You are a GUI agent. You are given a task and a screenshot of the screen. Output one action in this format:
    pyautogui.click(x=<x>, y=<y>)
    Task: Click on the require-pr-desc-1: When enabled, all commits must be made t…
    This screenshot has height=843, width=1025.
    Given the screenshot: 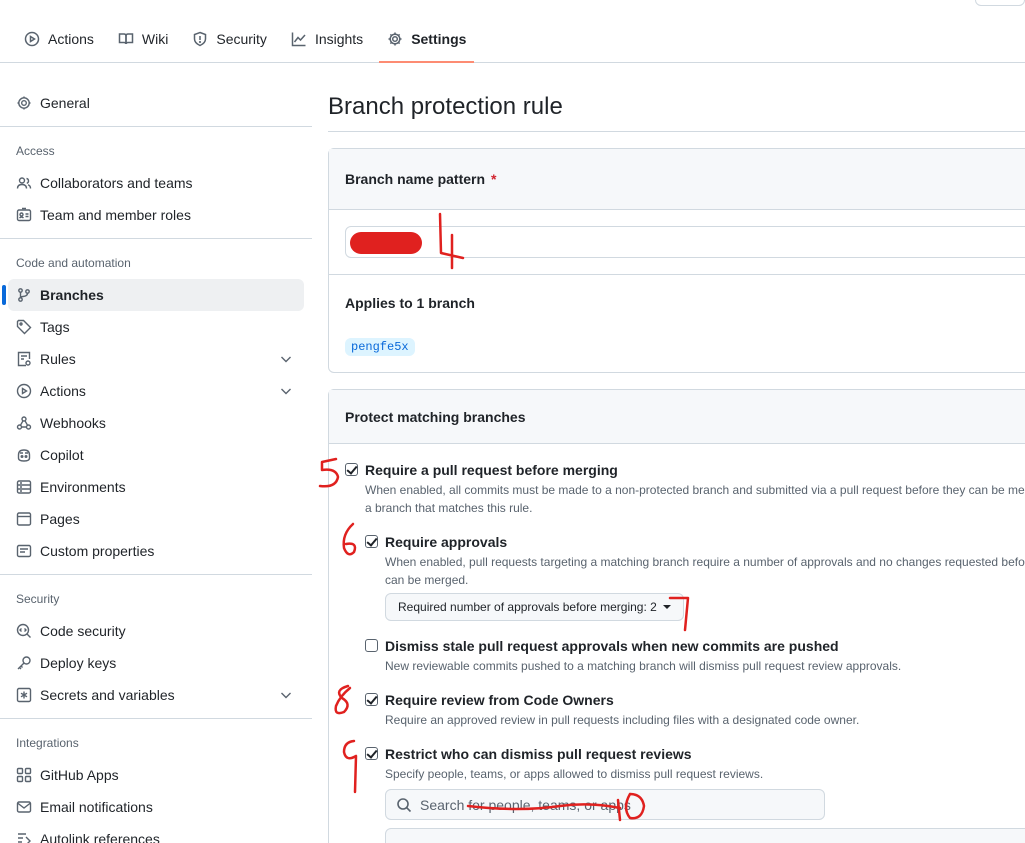 What is the action you would take?
    pyautogui.click(x=695, y=490)
    